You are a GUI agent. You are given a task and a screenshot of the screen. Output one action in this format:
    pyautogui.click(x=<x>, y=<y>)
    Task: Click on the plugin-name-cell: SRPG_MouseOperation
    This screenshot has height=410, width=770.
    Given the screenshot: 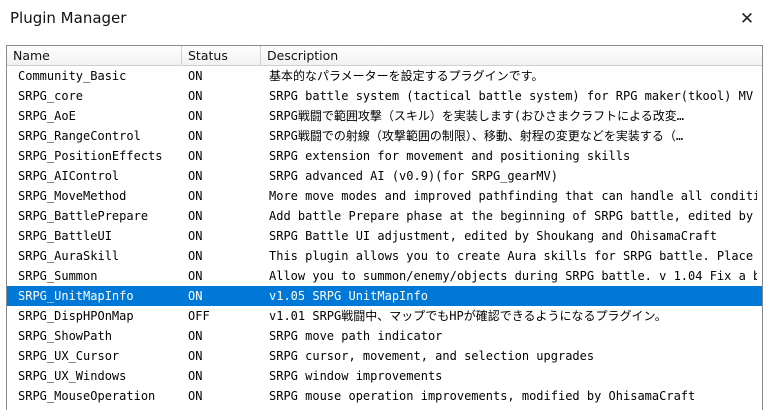 What is the action you would take?
    pyautogui.click(x=87, y=396)
    